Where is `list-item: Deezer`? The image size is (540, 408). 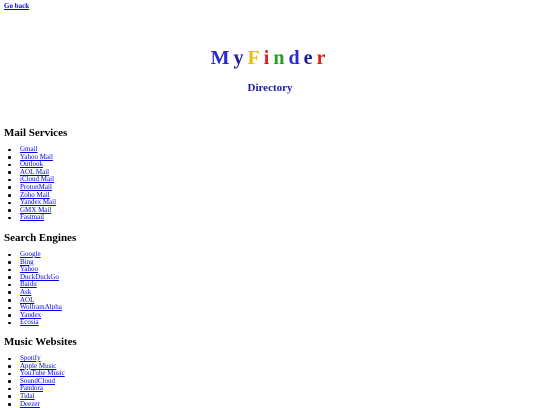 list-item: Deezer is located at coordinates (40, 404).